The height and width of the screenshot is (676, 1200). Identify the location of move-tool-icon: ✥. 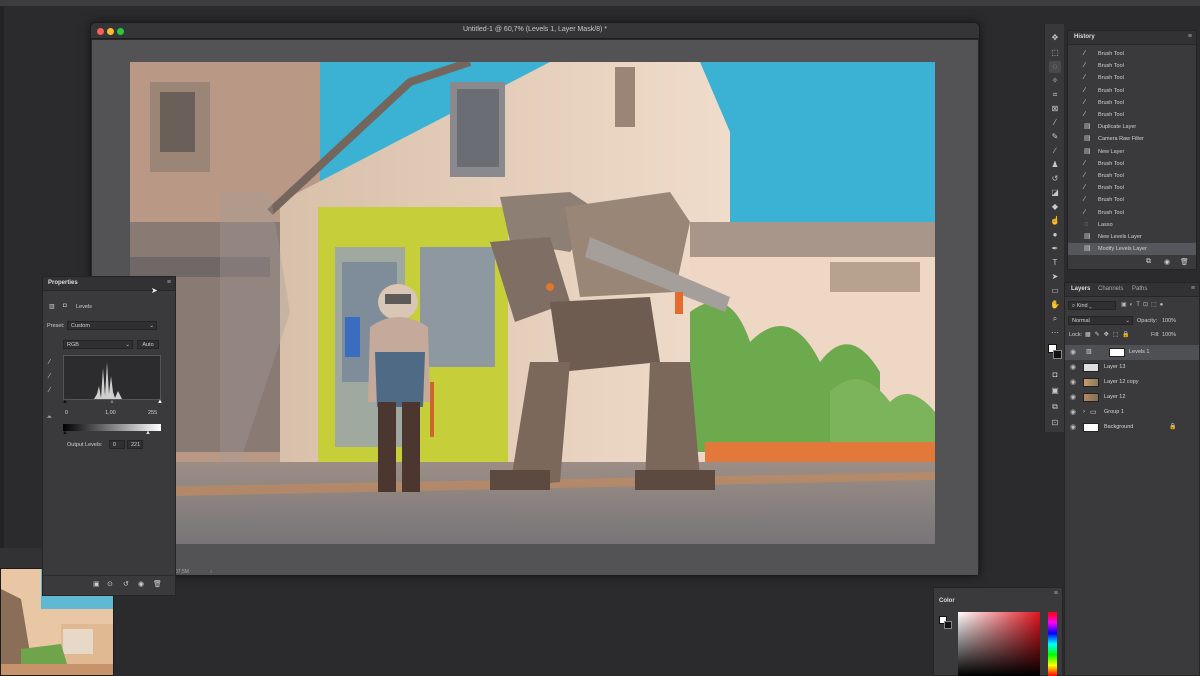
(1055, 38).